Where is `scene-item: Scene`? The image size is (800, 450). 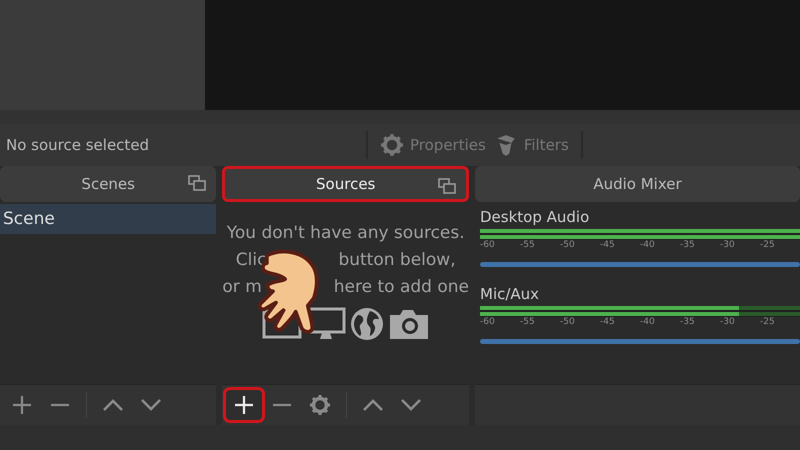
scene-item: Scene is located at coordinates (108, 219).